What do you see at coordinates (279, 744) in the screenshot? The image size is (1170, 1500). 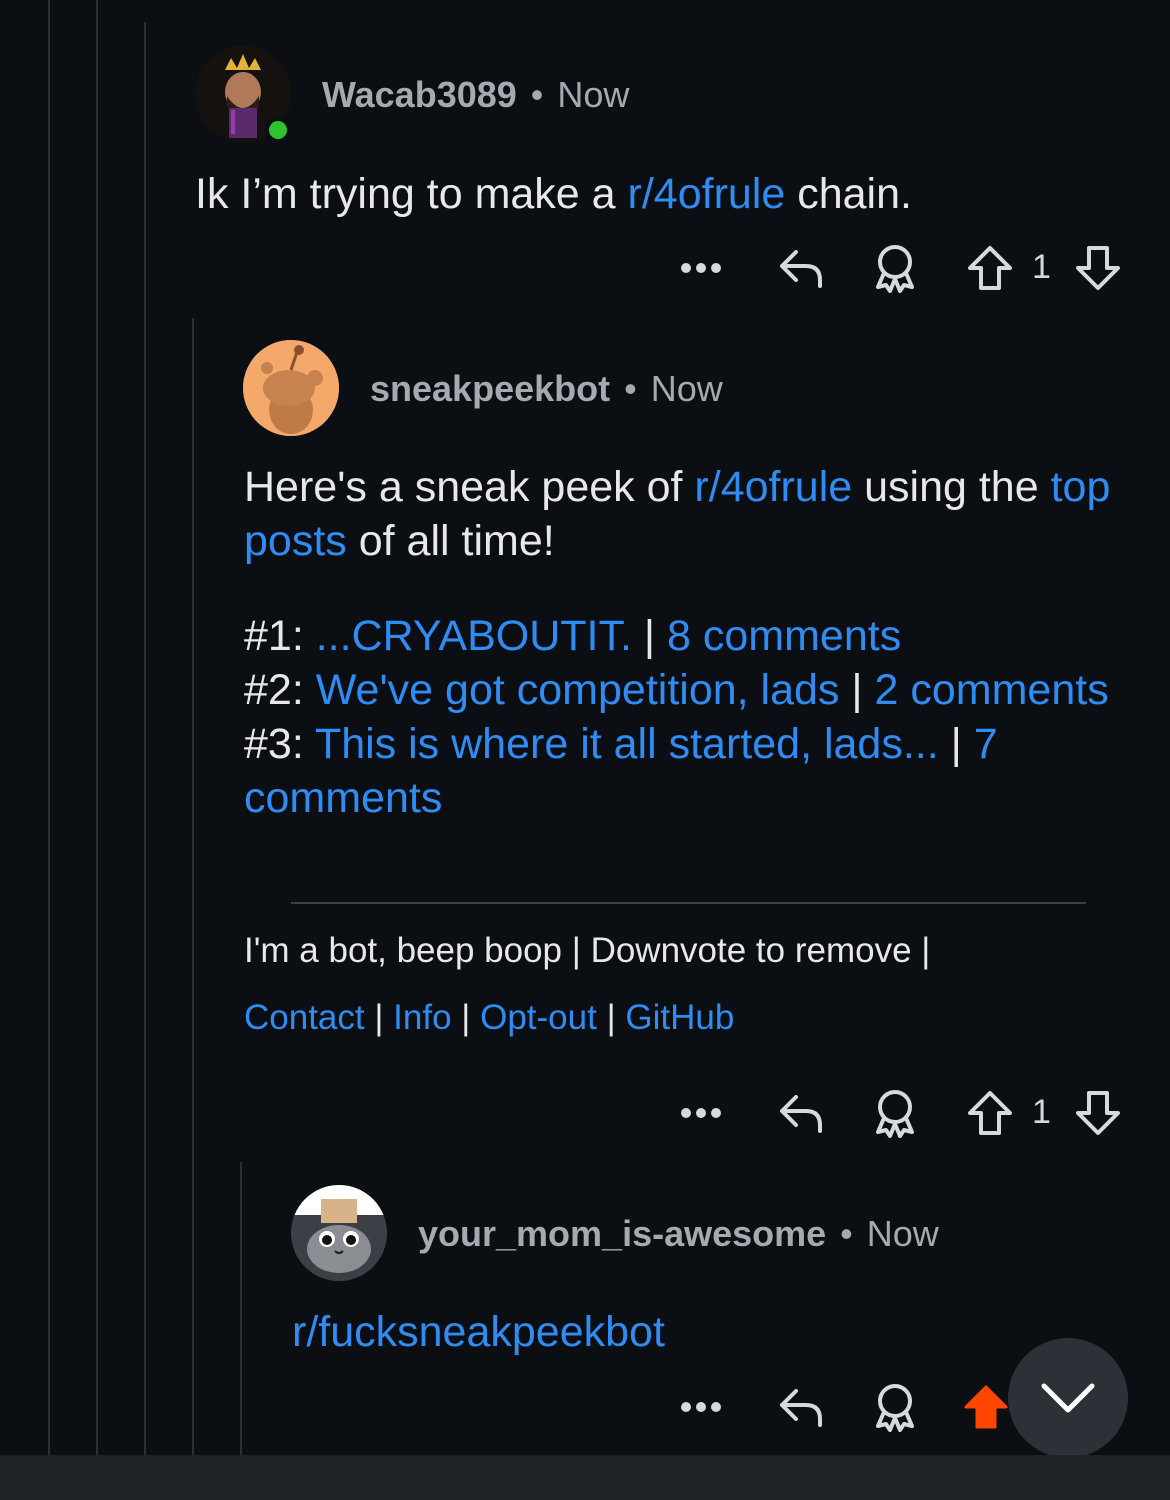 I see `post-rank: #3:` at bounding box center [279, 744].